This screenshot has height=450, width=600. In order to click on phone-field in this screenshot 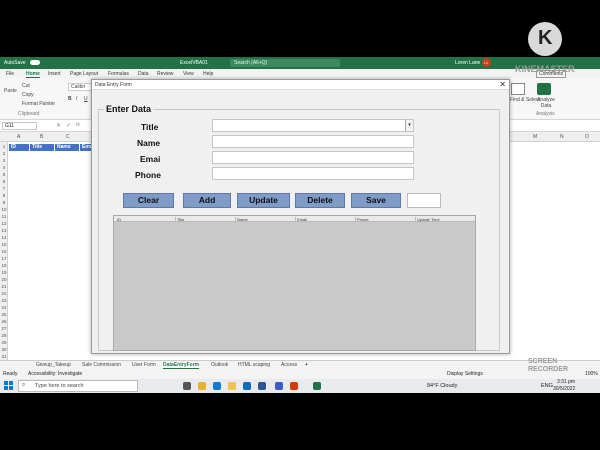, I will do `click(313, 173)`.